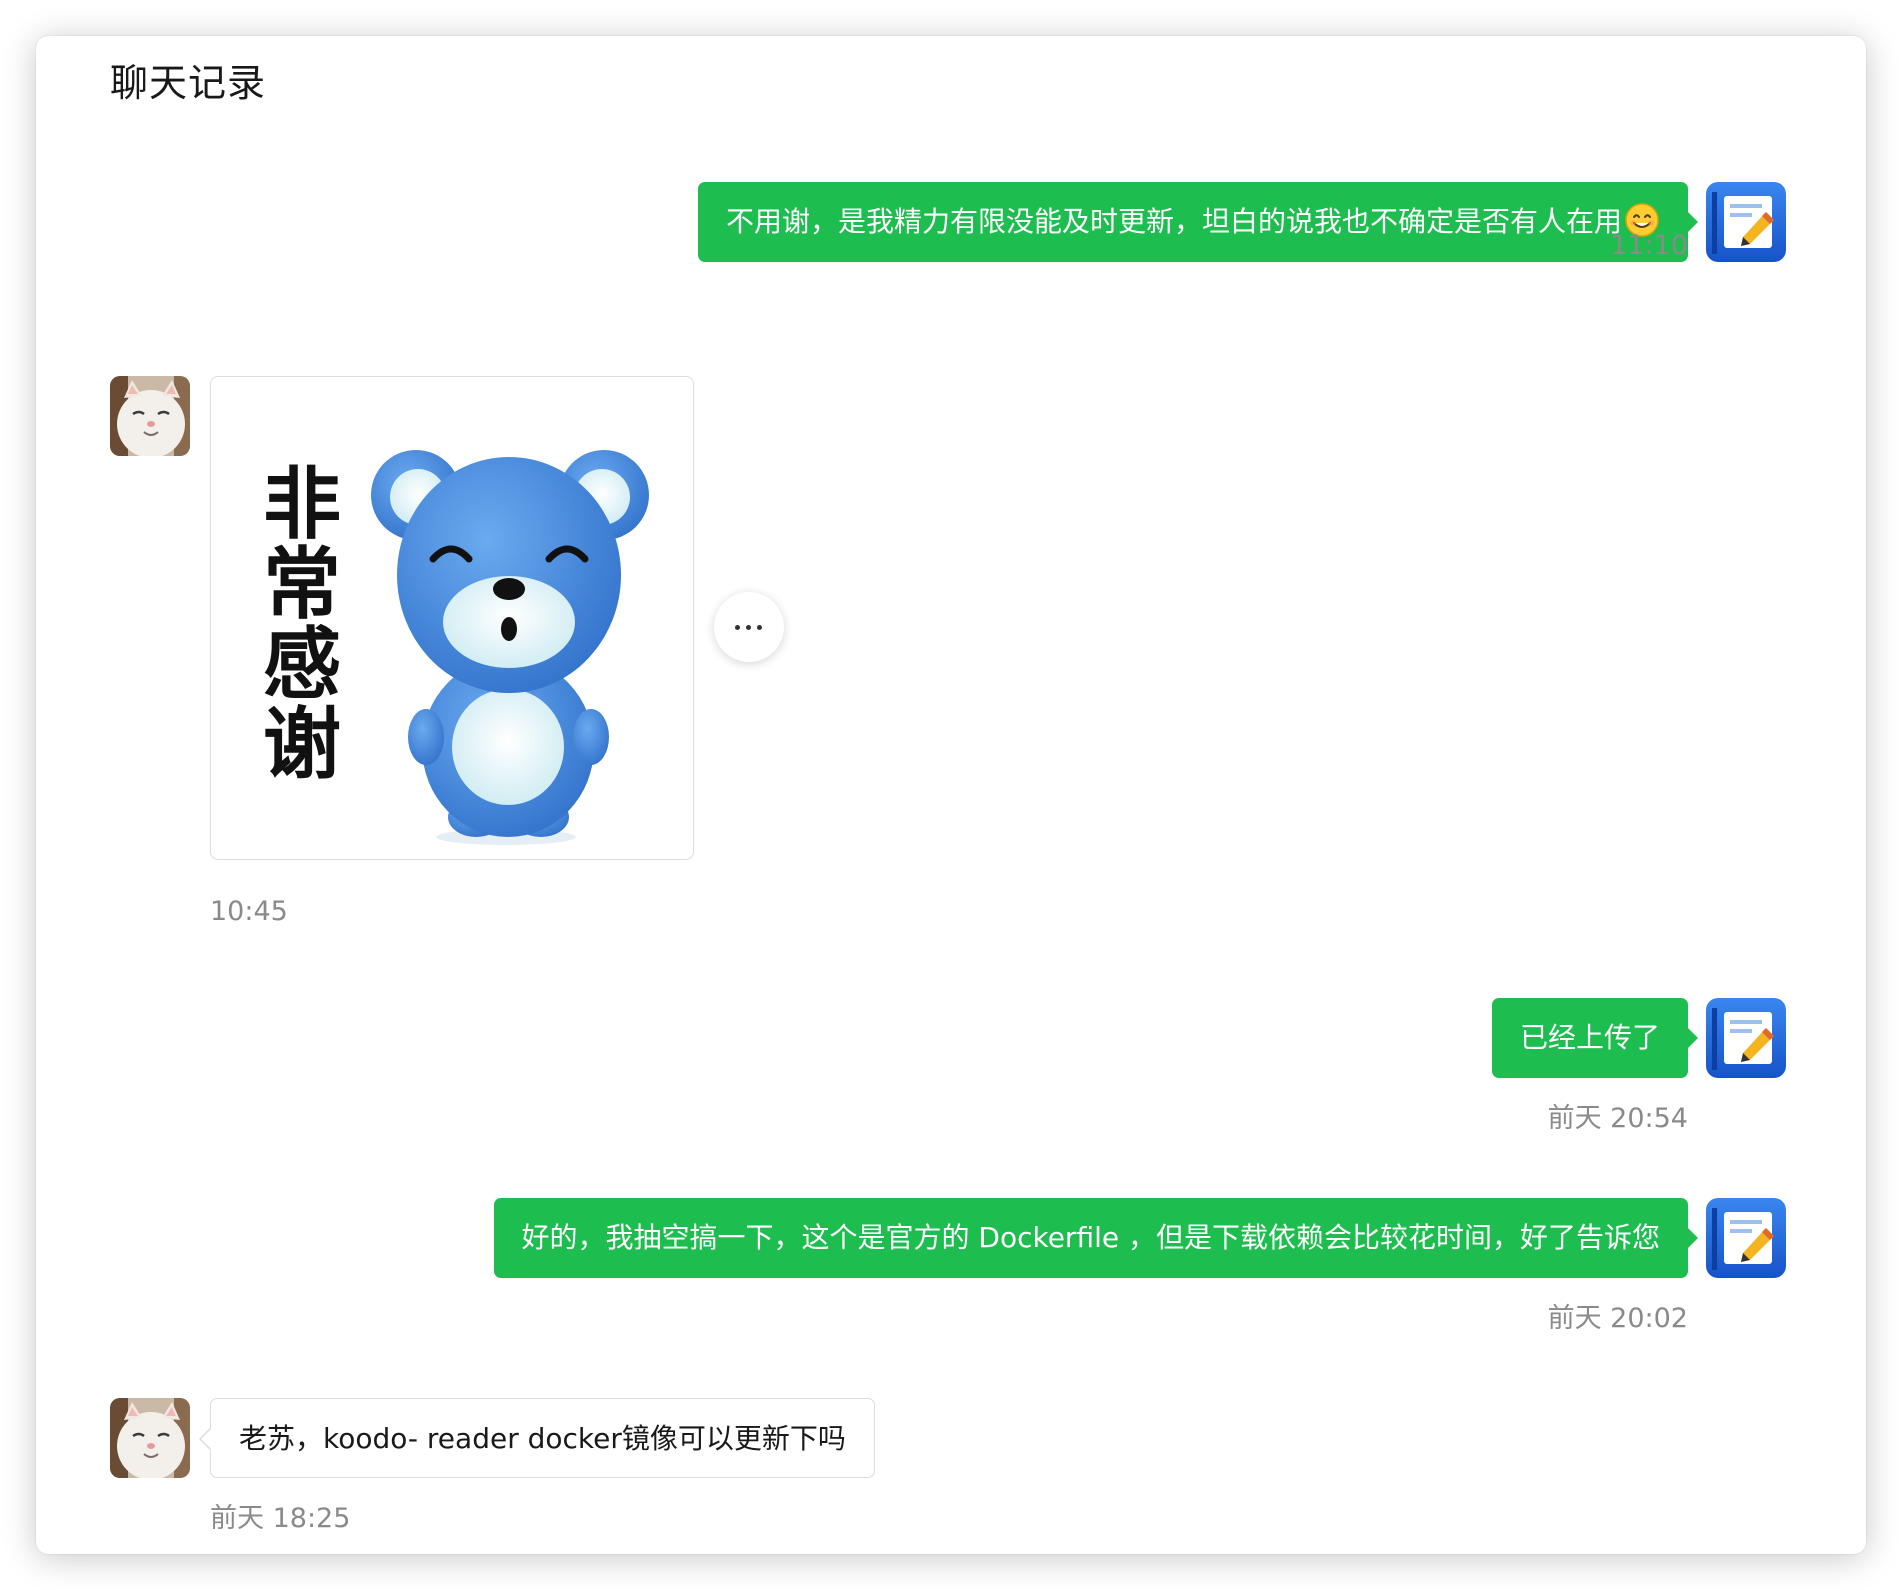 The image size is (1902, 1590). I want to click on message-time: 前天 20:02, so click(1617, 1318).